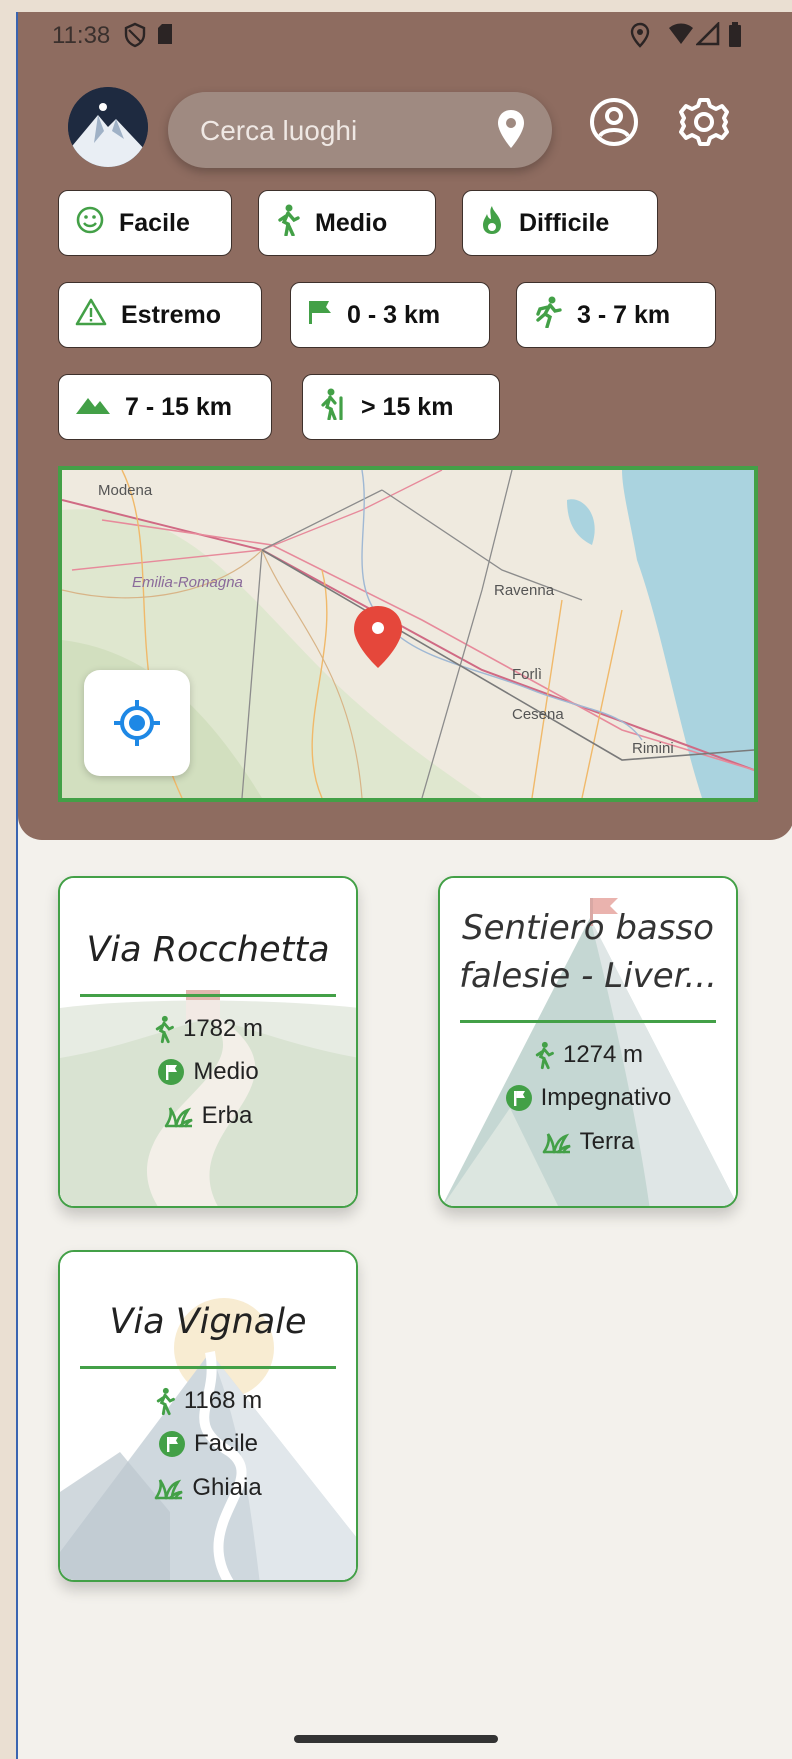  Describe the element at coordinates (226, 1443) in the screenshot. I see `trail-difficulty-value: Facile` at that location.